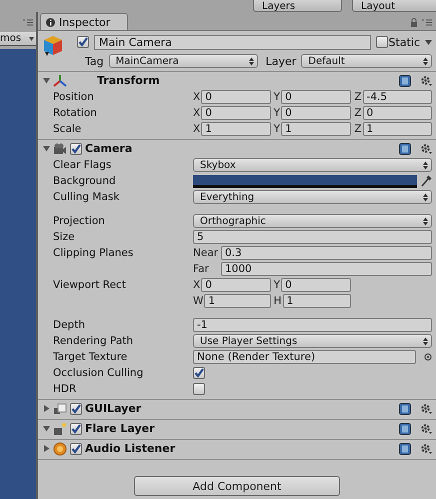 The height and width of the screenshot is (499, 436). What do you see at coordinates (305, 181) in the screenshot?
I see `color-field` at bounding box center [305, 181].